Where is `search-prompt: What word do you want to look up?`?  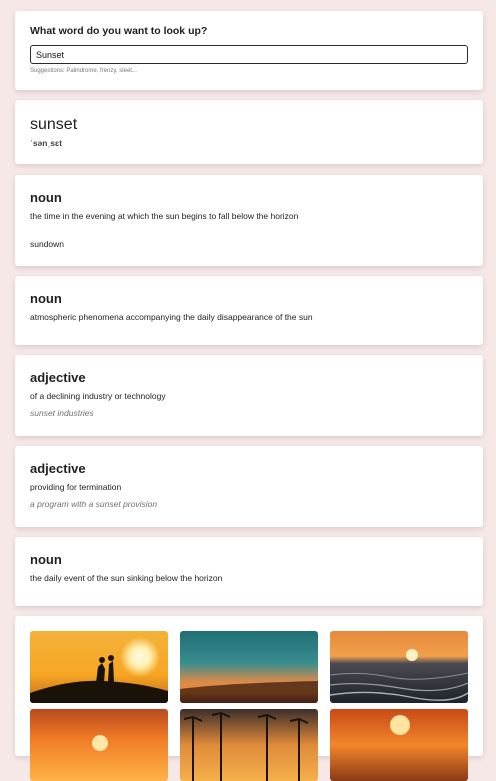
search-prompt: What word do you want to look up? is located at coordinates (119, 31).